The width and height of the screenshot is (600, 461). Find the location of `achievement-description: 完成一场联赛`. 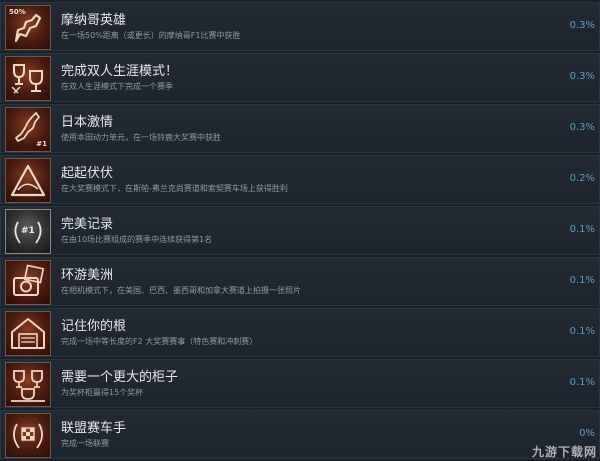

achievement-description: 完成一场联赛 is located at coordinates (85, 443).